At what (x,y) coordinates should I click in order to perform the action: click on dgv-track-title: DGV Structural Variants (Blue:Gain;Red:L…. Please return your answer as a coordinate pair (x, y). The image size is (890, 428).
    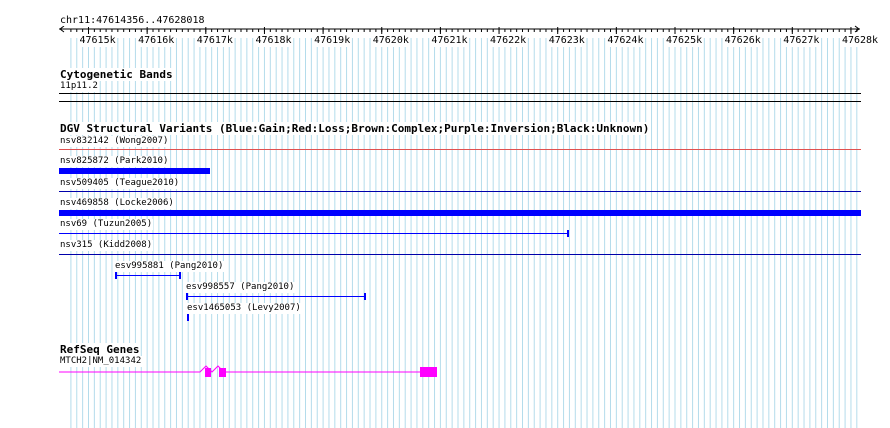
    Looking at the image, I should click on (355, 128).